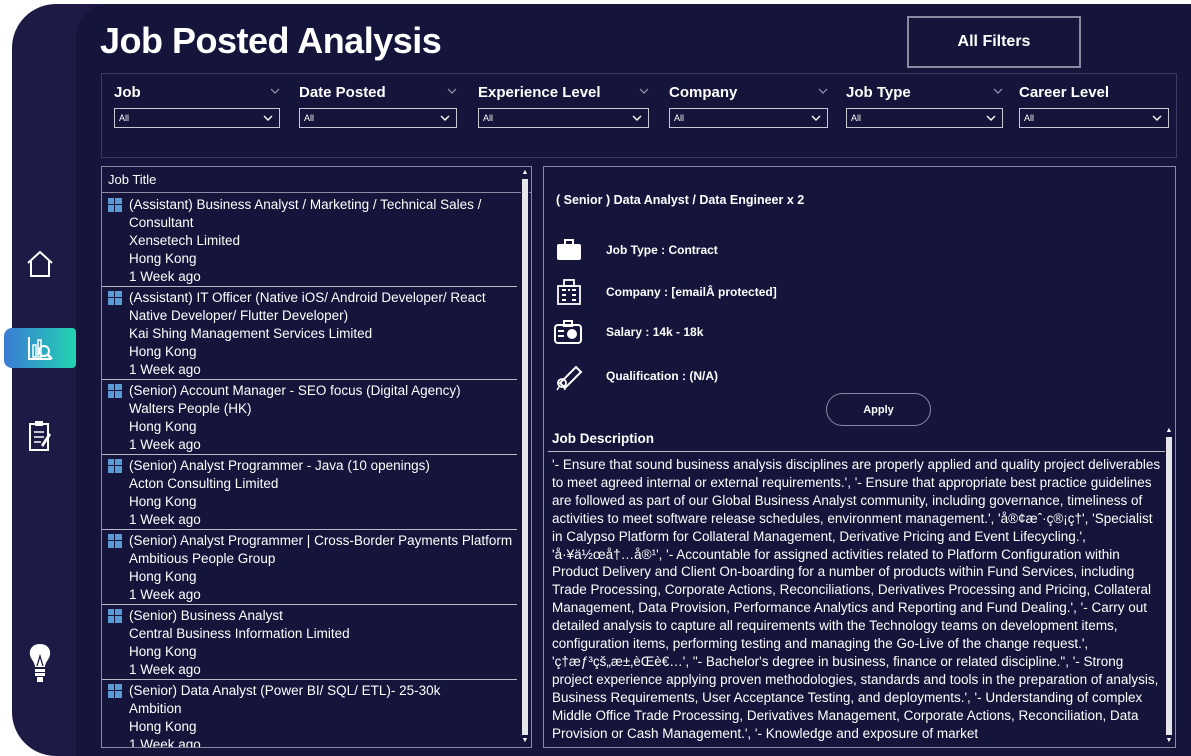 The image size is (1191, 756). I want to click on filter-select-job-type: All, so click(924, 118).